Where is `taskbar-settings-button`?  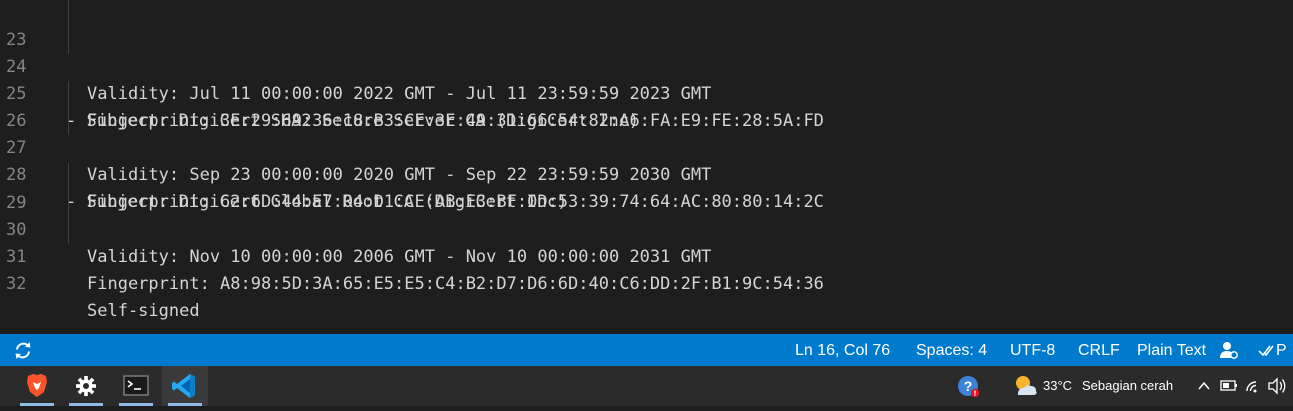
taskbar-settings-button is located at coordinates (86, 386).